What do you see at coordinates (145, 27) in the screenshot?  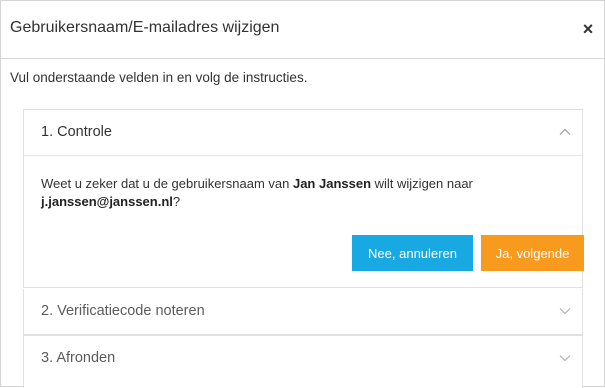 I see `dialog-title: Gebruikersnaam/E-mailadres wijzigen` at bounding box center [145, 27].